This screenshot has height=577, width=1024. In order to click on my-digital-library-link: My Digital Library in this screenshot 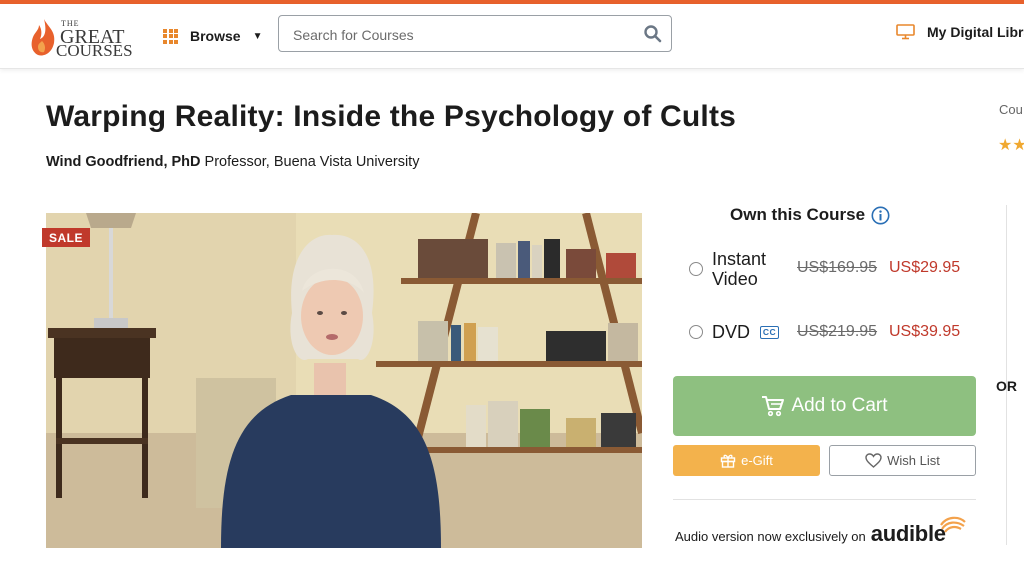, I will do `click(960, 32)`.